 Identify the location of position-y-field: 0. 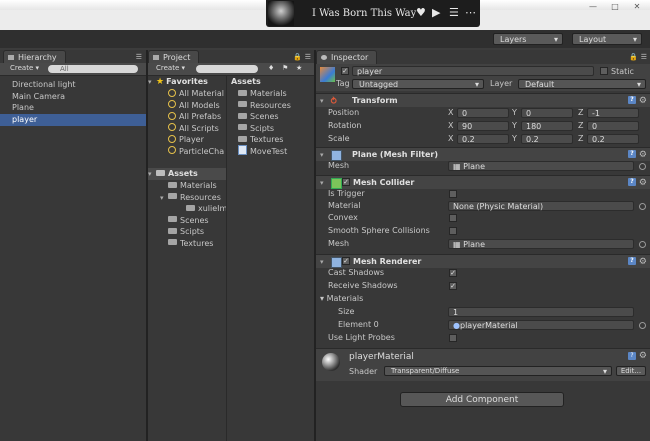
(547, 113).